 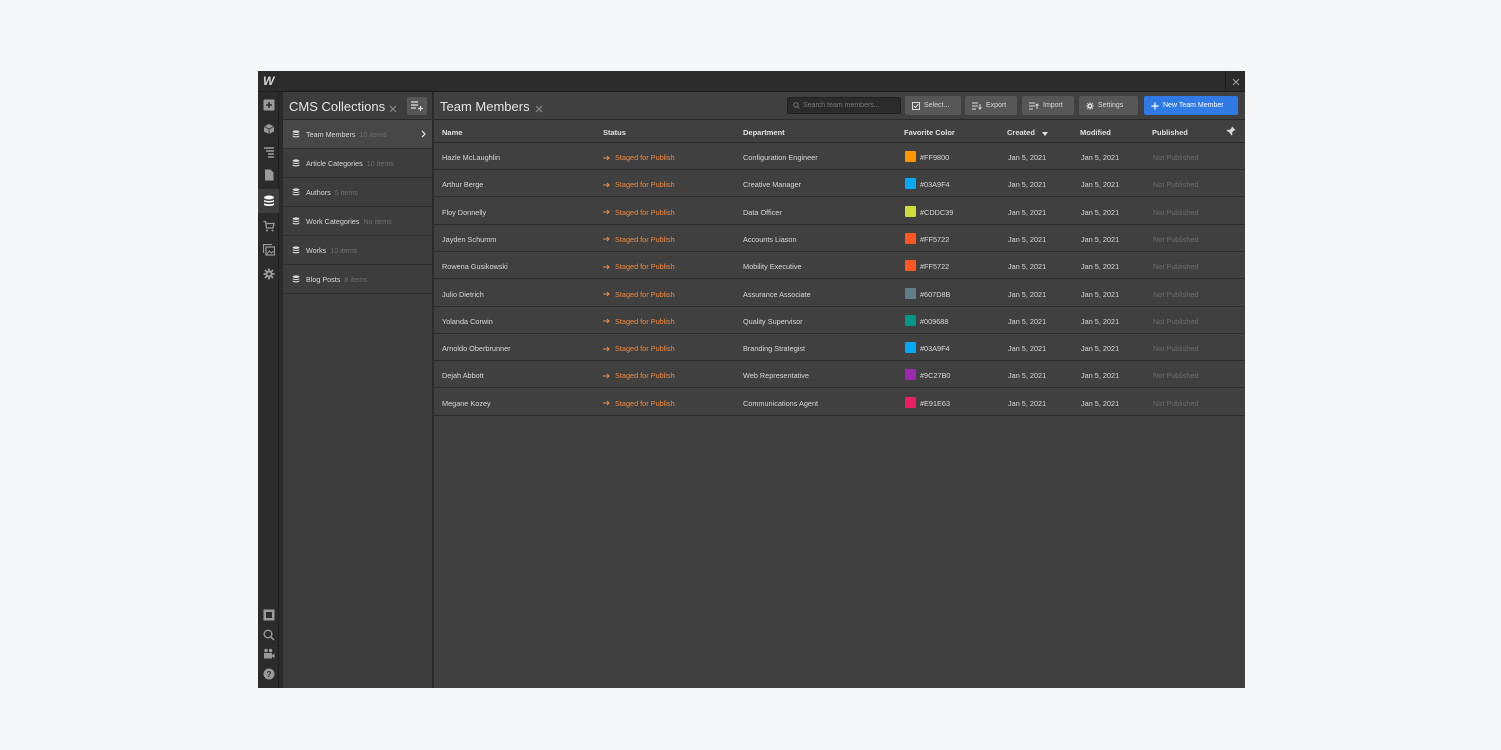 I want to click on collection-name: Authors, so click(x=318, y=192).